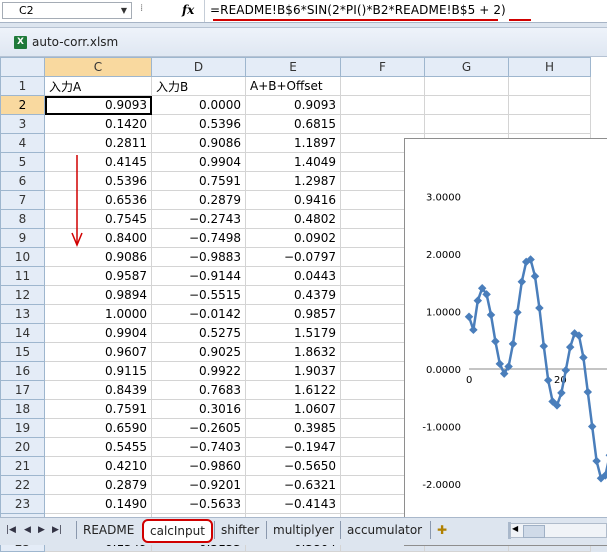  What do you see at coordinates (382, 86) in the screenshot?
I see `cell-f1` at bounding box center [382, 86].